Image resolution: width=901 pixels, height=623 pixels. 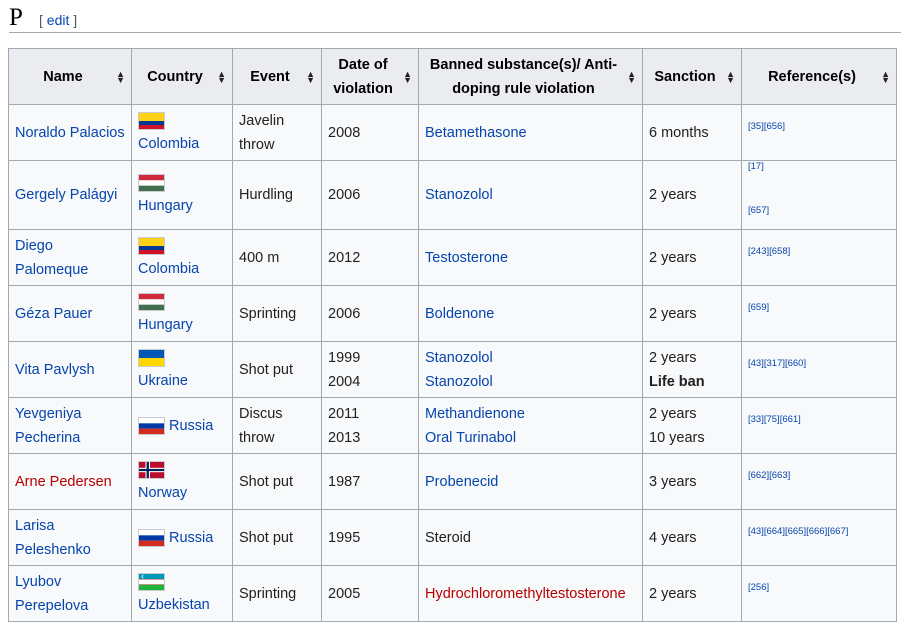 What do you see at coordinates (525, 594) in the screenshot?
I see `substance-link: Hydrochloromethyltestosterone` at bounding box center [525, 594].